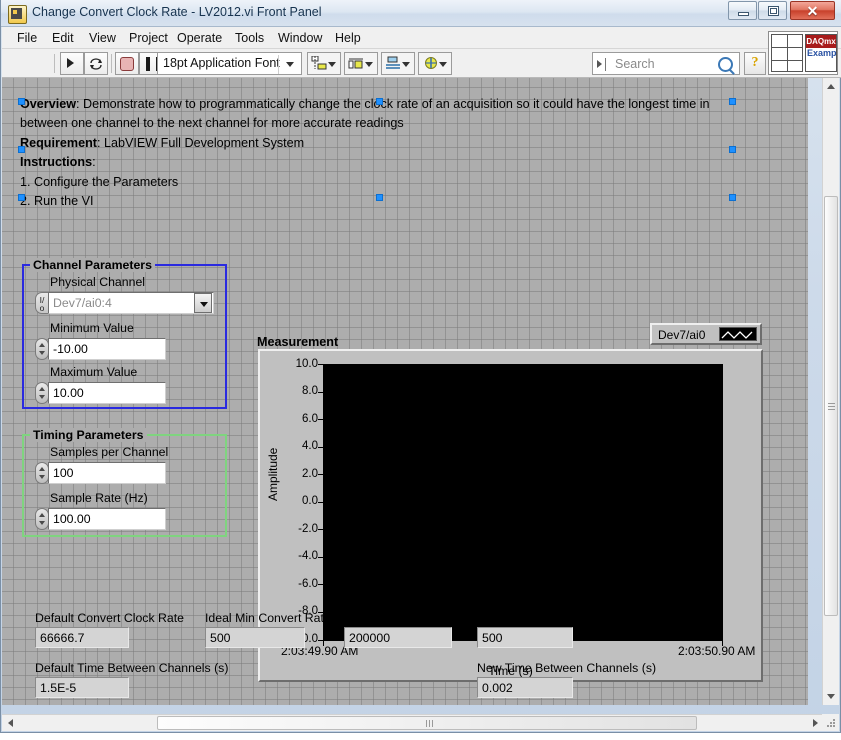  I want to click on search-icon, so click(725, 64).